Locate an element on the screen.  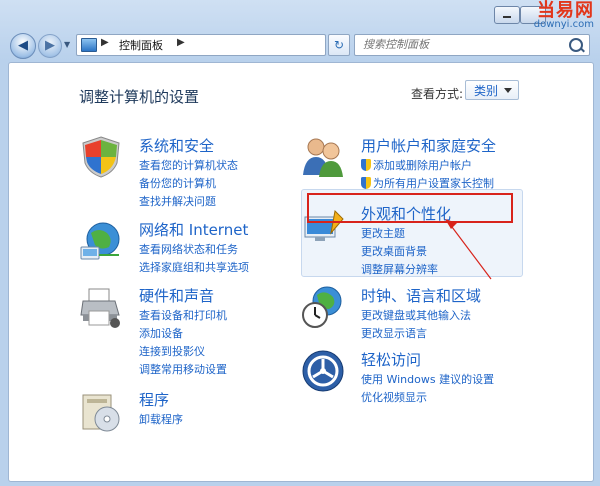
back-button: ◀ is located at coordinates (23, 46).